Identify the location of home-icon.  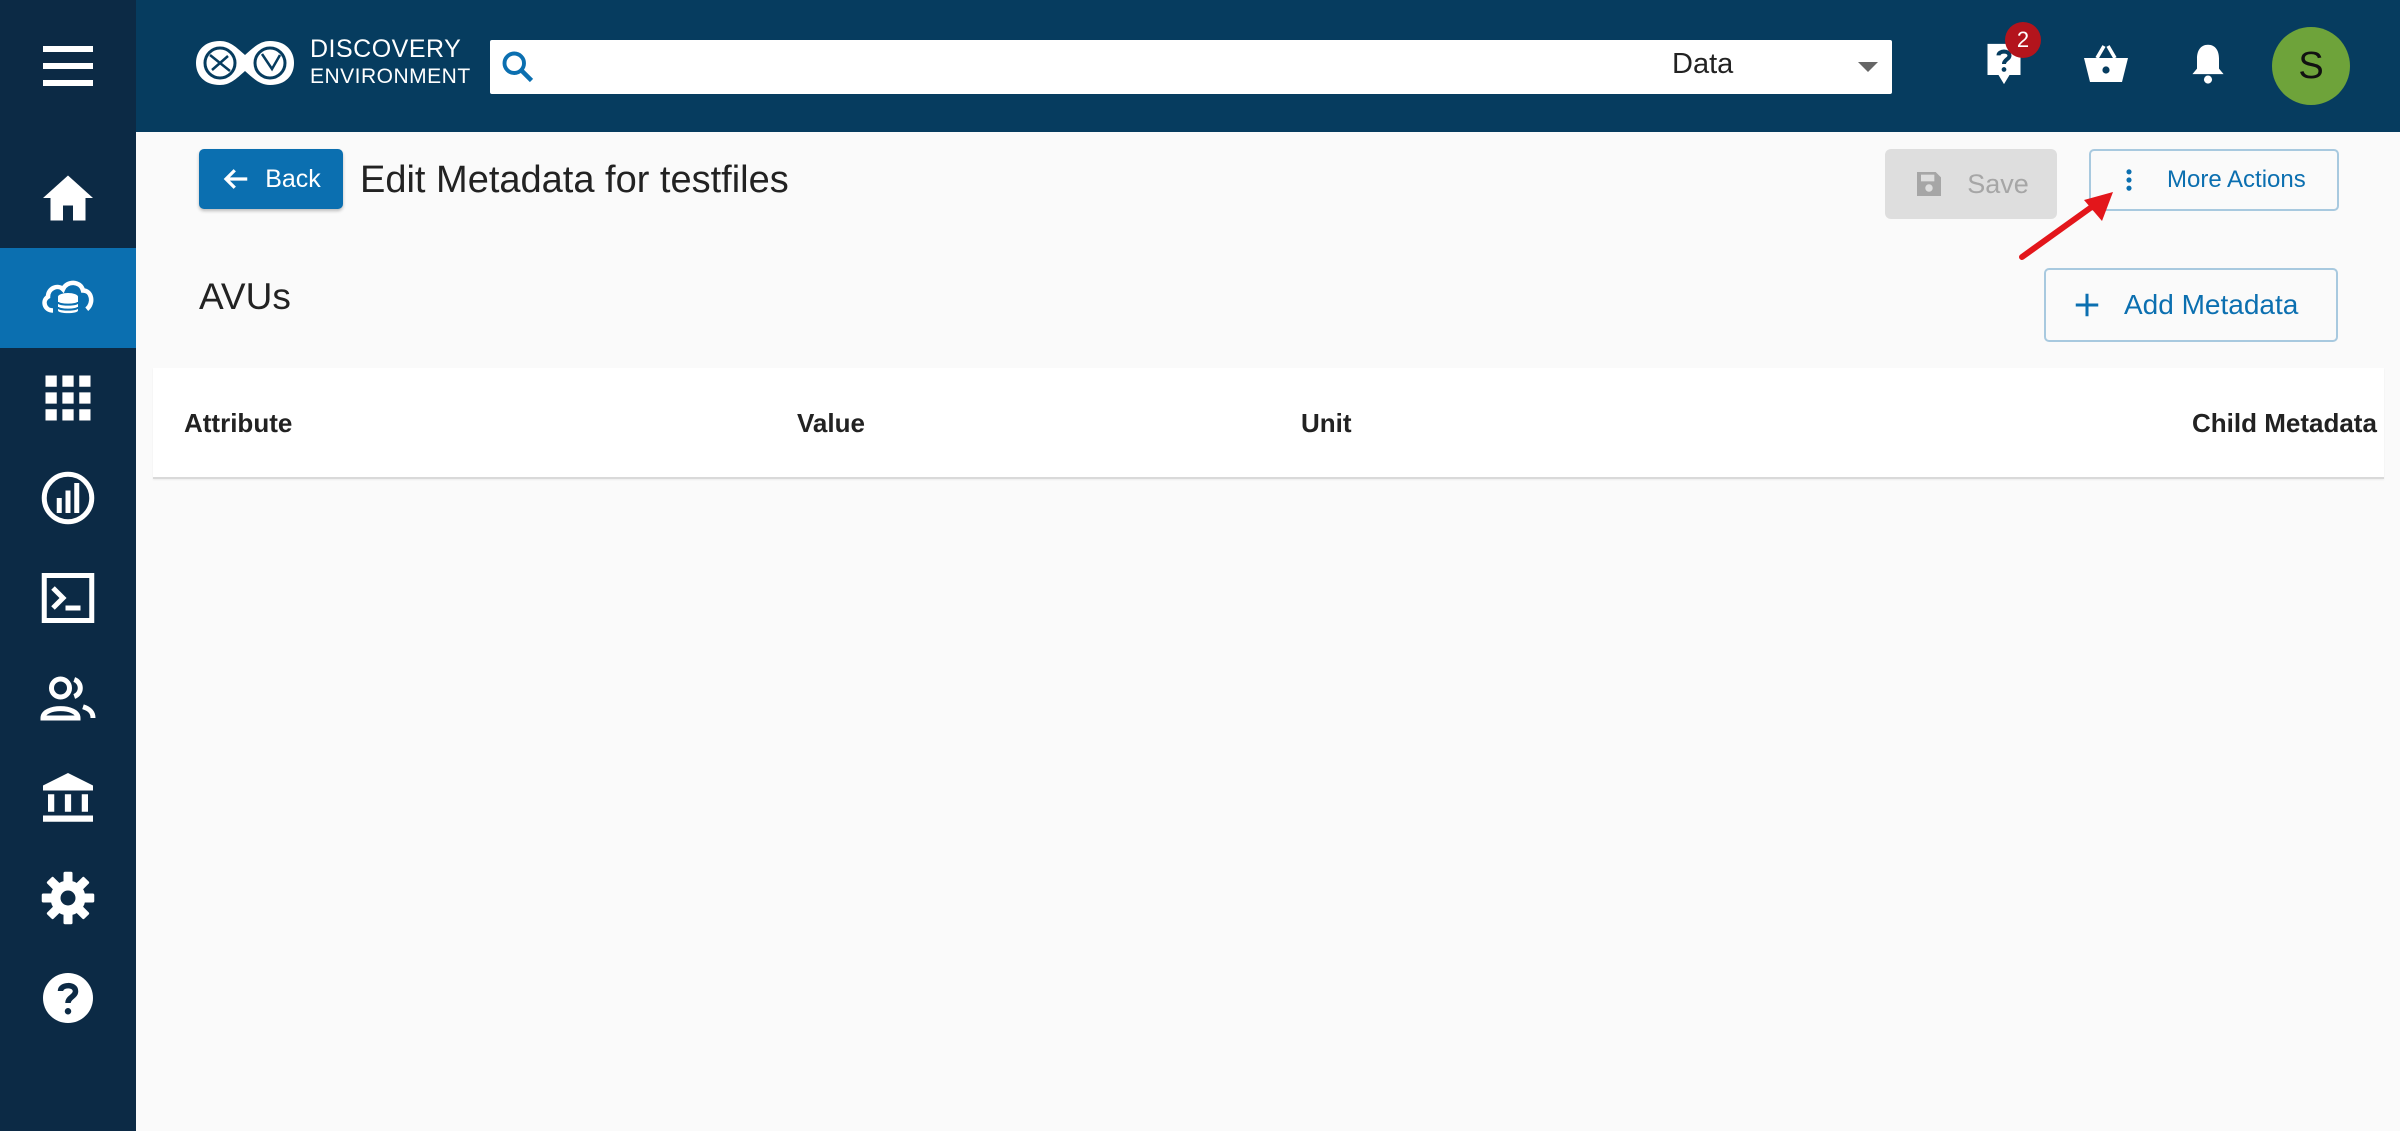
(68, 198).